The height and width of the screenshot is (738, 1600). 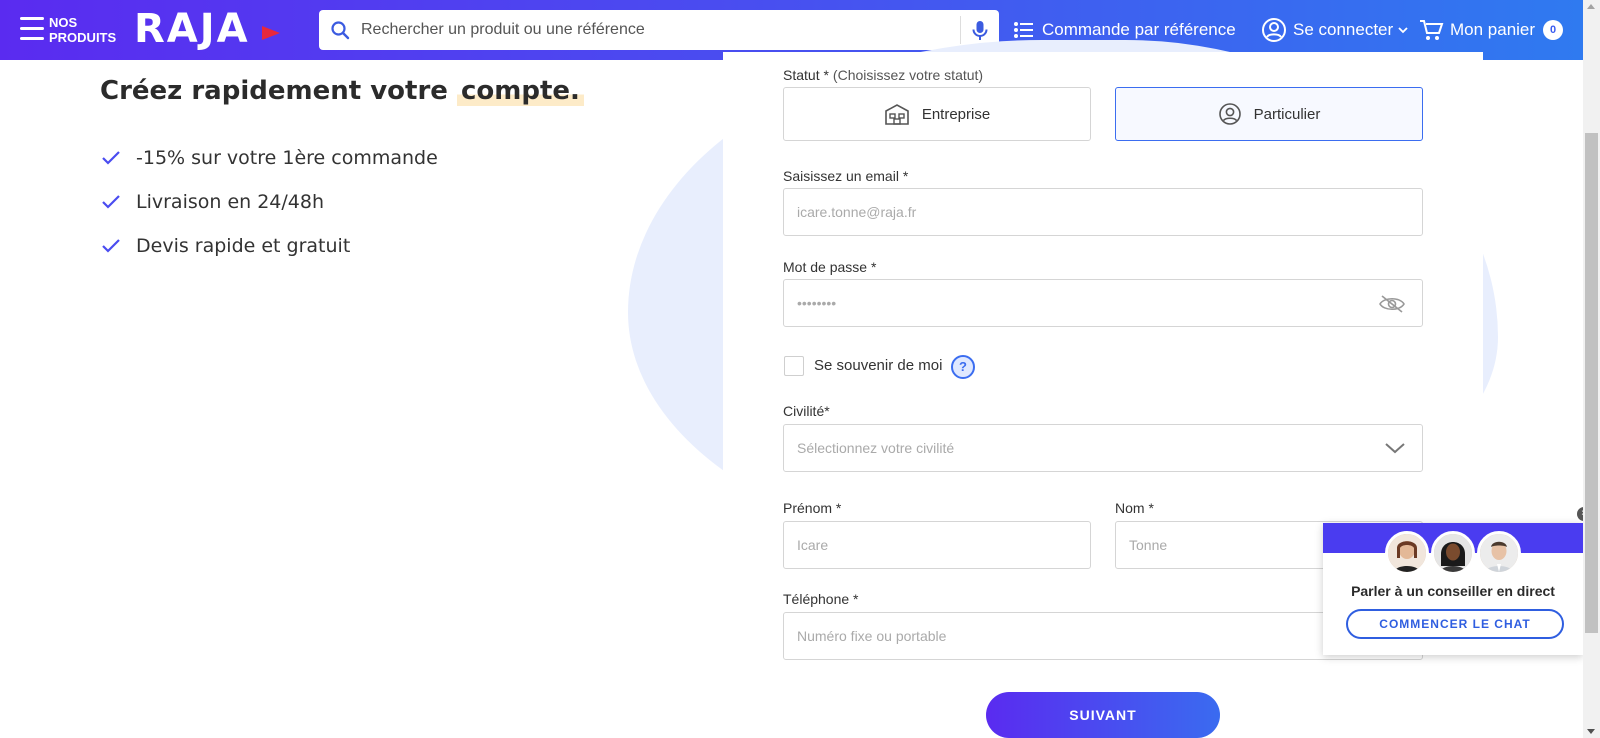 I want to click on commande-label: Commande par référence, so click(x=1139, y=29).